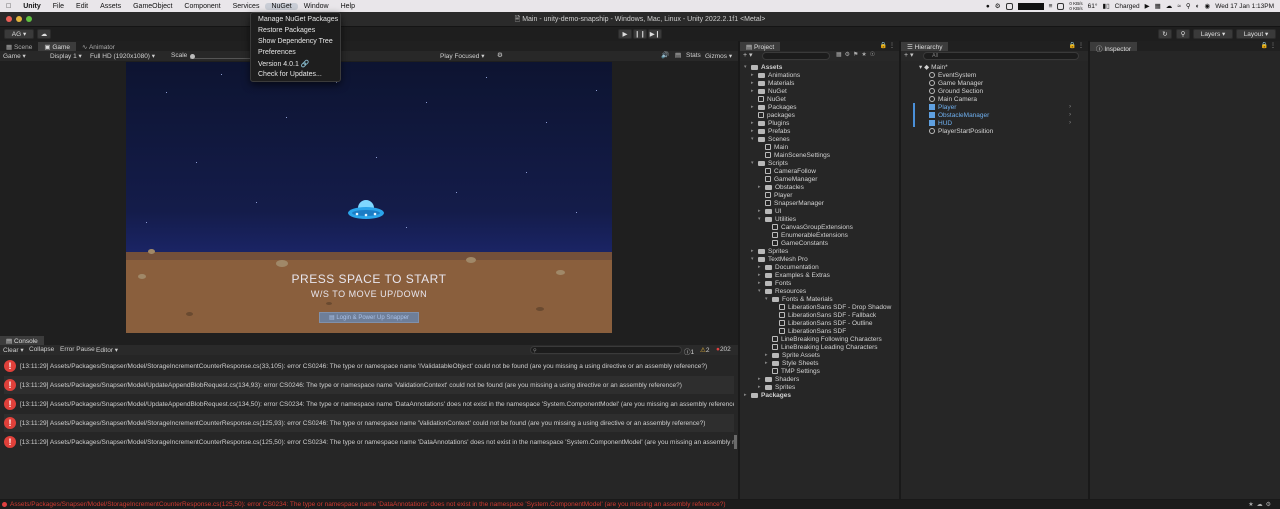  I want to click on project-tree-item: MainSceneSettings, so click(794, 155).